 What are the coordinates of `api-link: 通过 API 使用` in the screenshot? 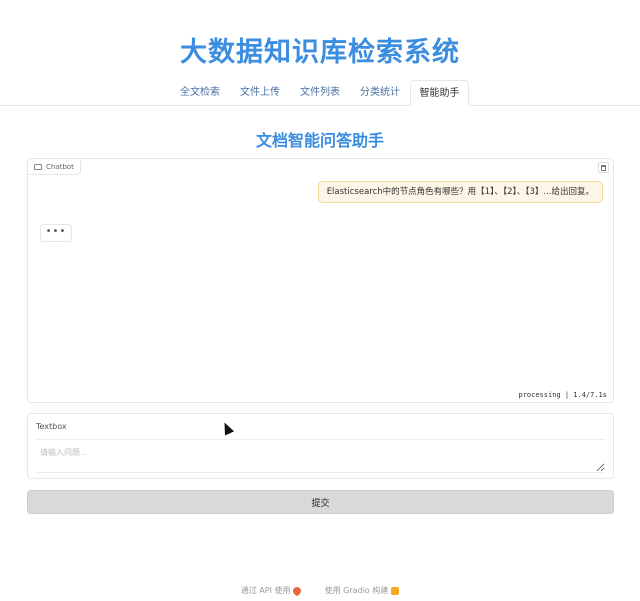 It's located at (272, 590).